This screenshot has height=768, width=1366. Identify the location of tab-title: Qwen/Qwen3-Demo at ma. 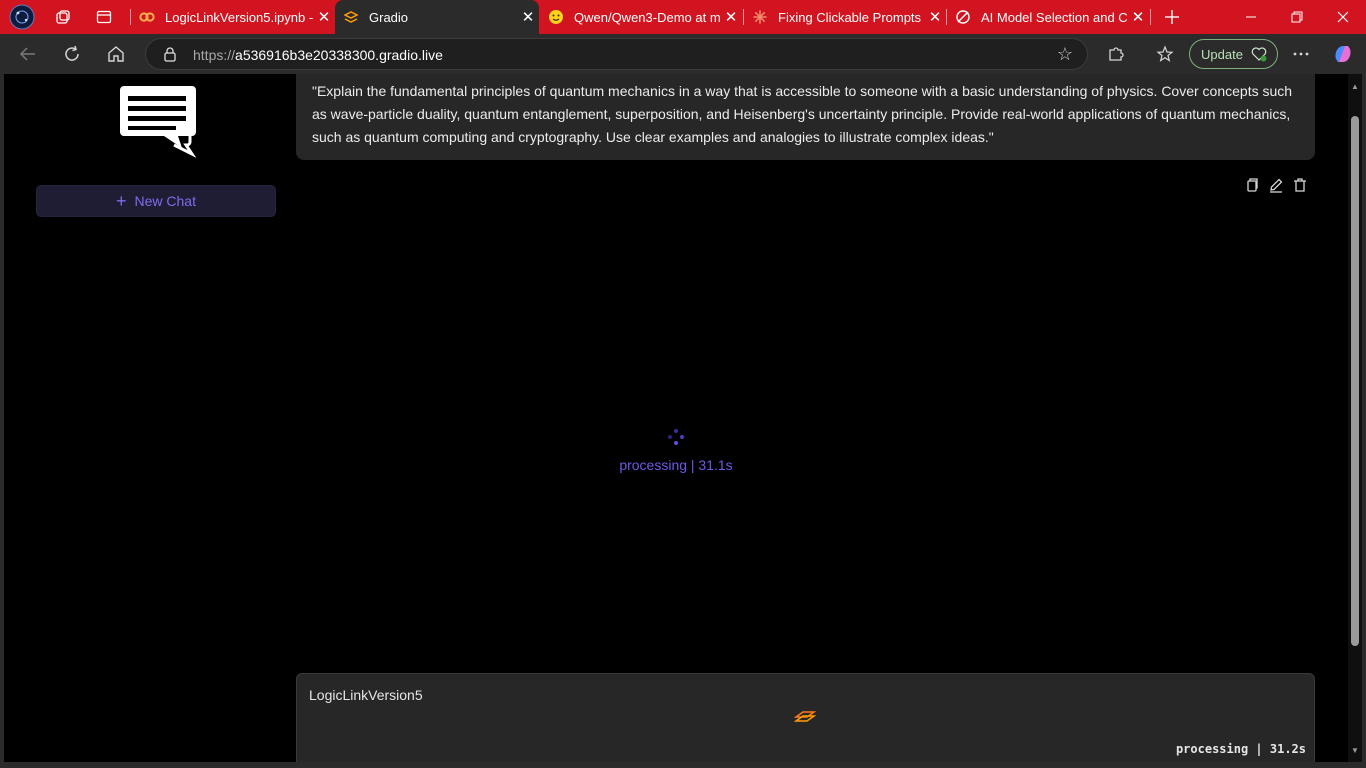
(647, 17).